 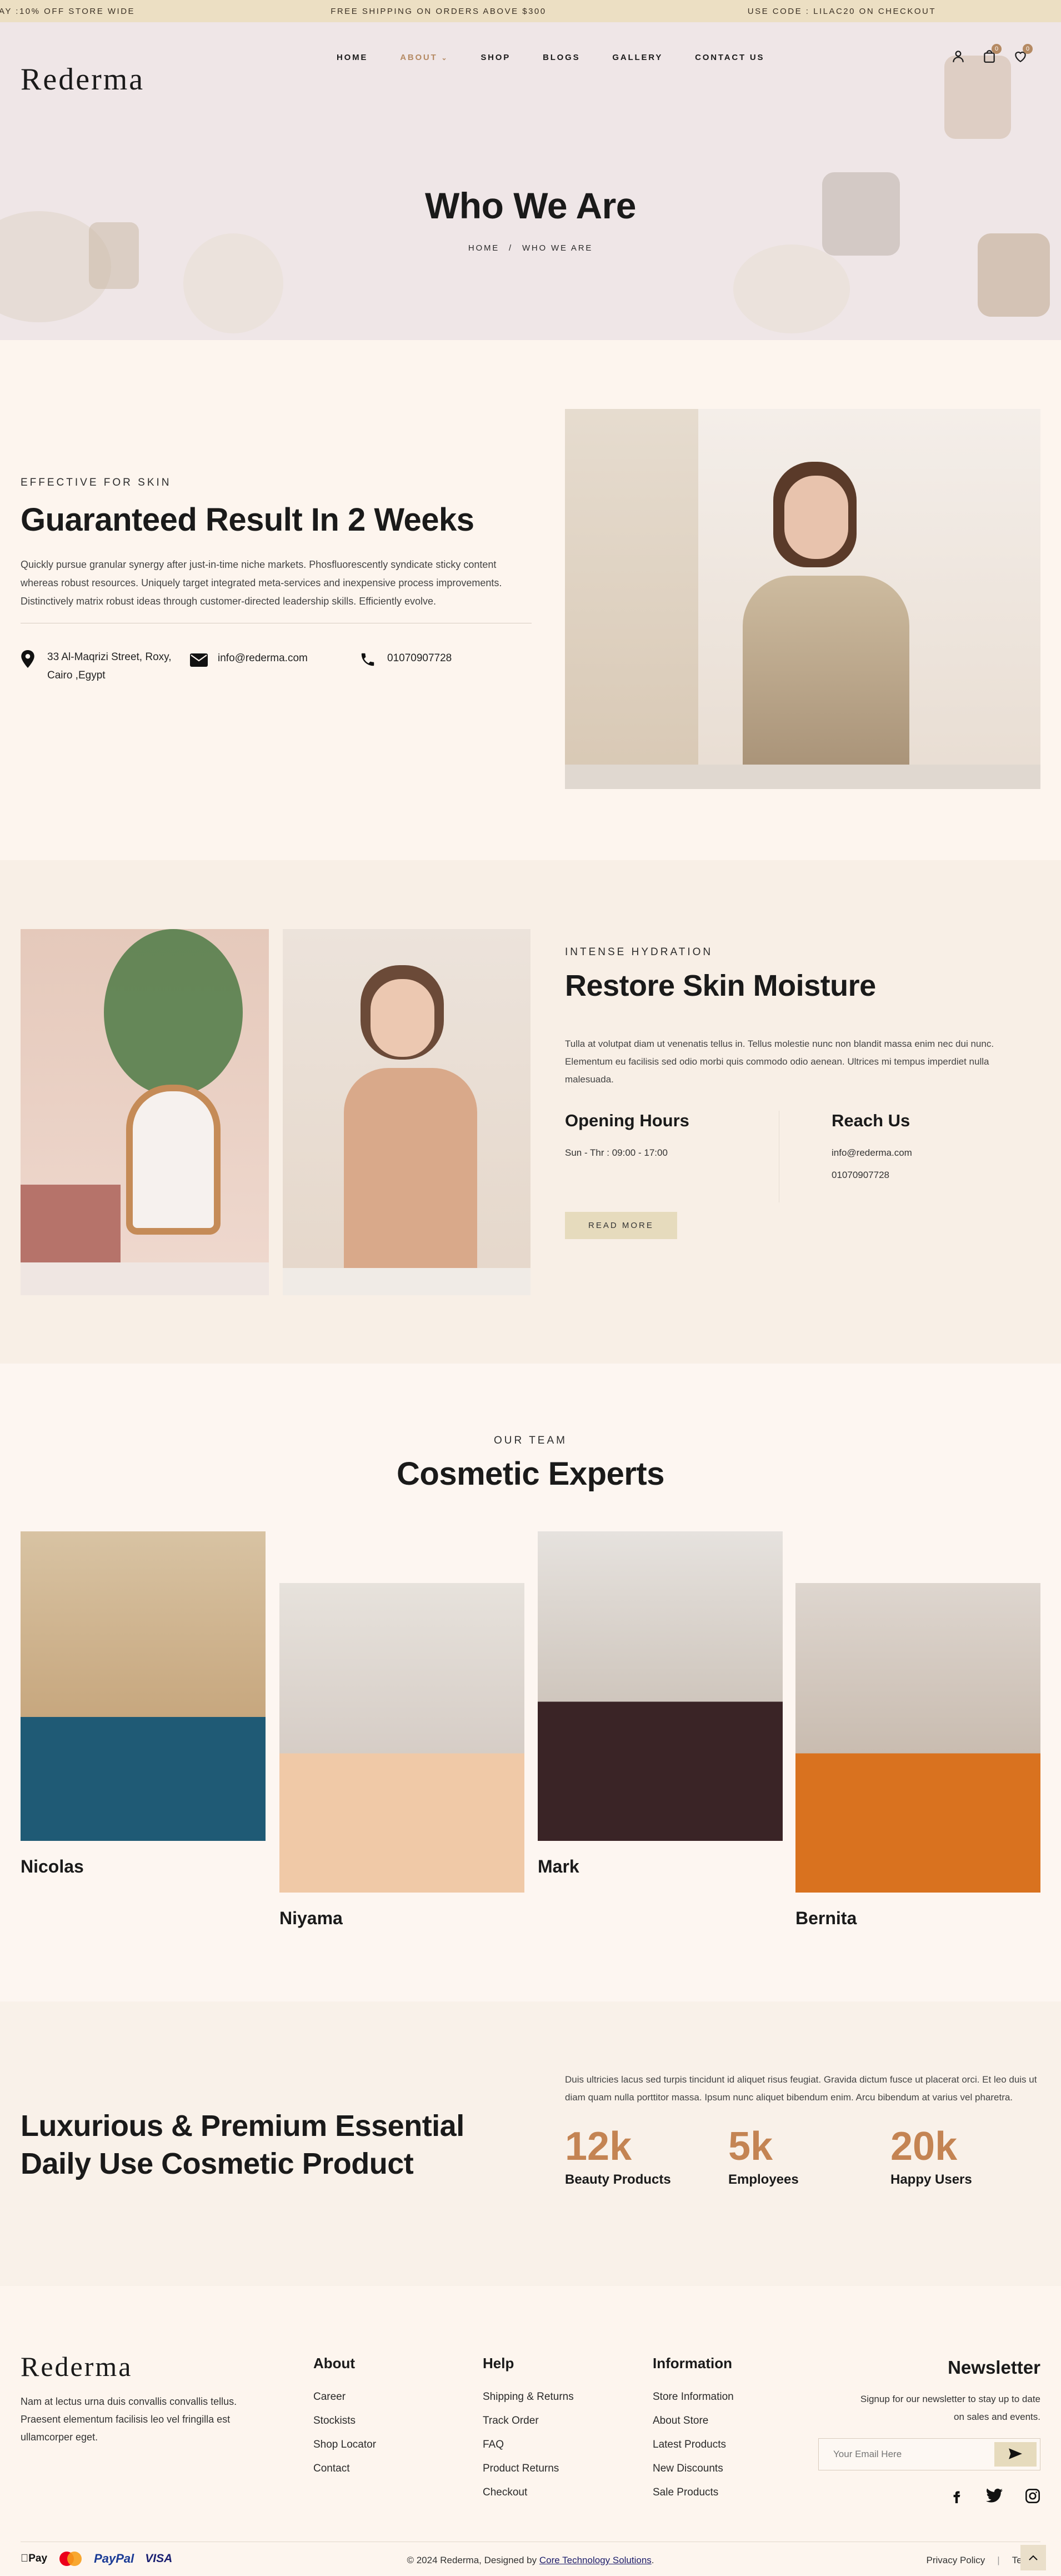 I want to click on decorative-shape, so click(x=791, y=289).